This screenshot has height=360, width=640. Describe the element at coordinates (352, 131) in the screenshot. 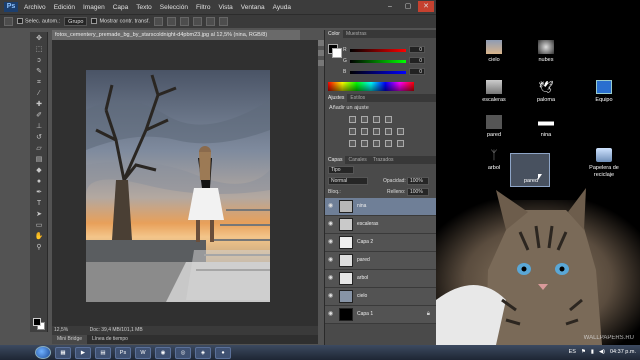

I see `vibrance-icon` at that location.